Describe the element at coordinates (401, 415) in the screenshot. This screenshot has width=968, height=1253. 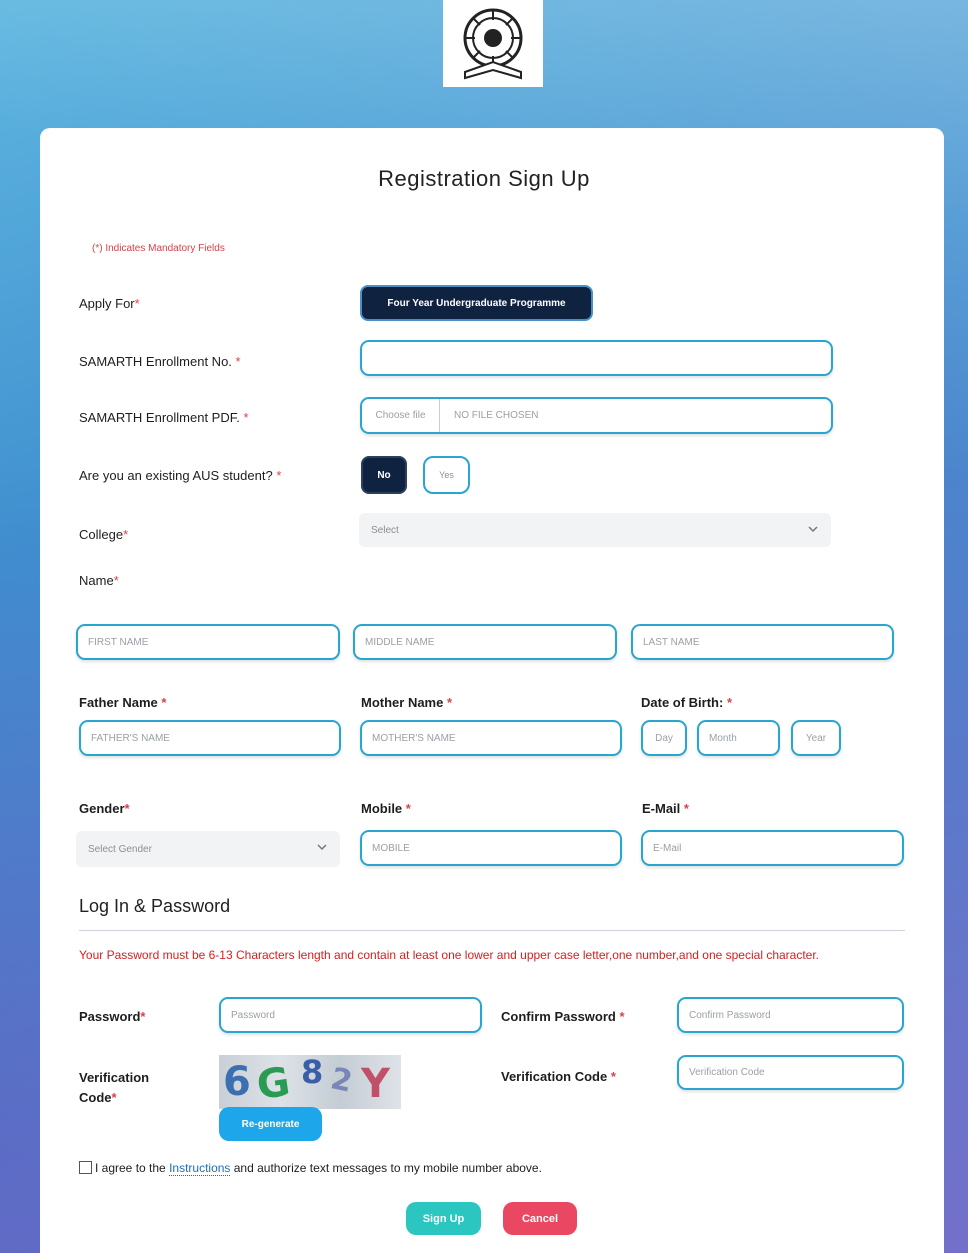
I see `choose-file-button: Choose file` at that location.